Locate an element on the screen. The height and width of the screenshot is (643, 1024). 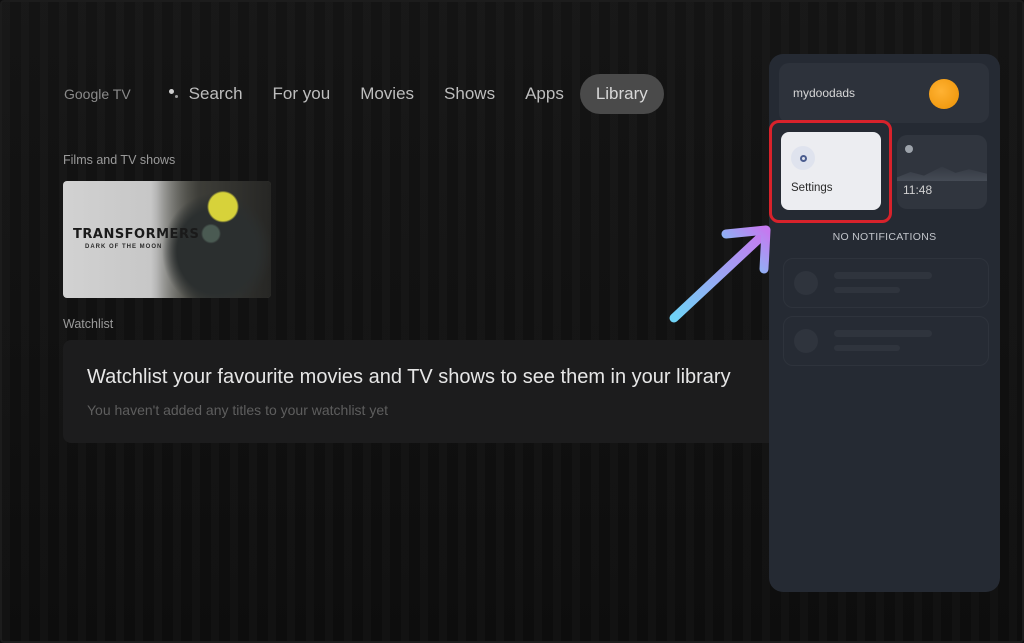
films-section-label: Films and TV shows is located at coordinates (119, 160).